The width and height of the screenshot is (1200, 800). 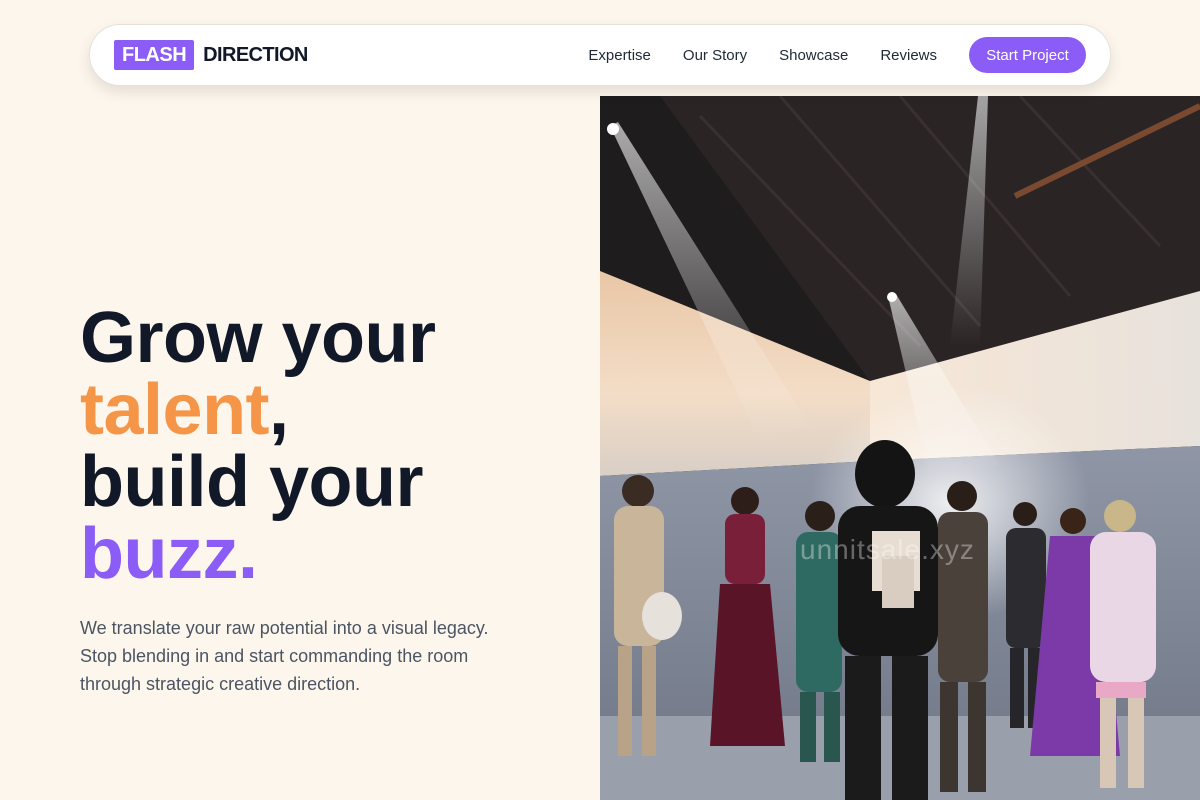 What do you see at coordinates (908, 55) in the screenshot?
I see `nav-link-reviews: Reviews` at bounding box center [908, 55].